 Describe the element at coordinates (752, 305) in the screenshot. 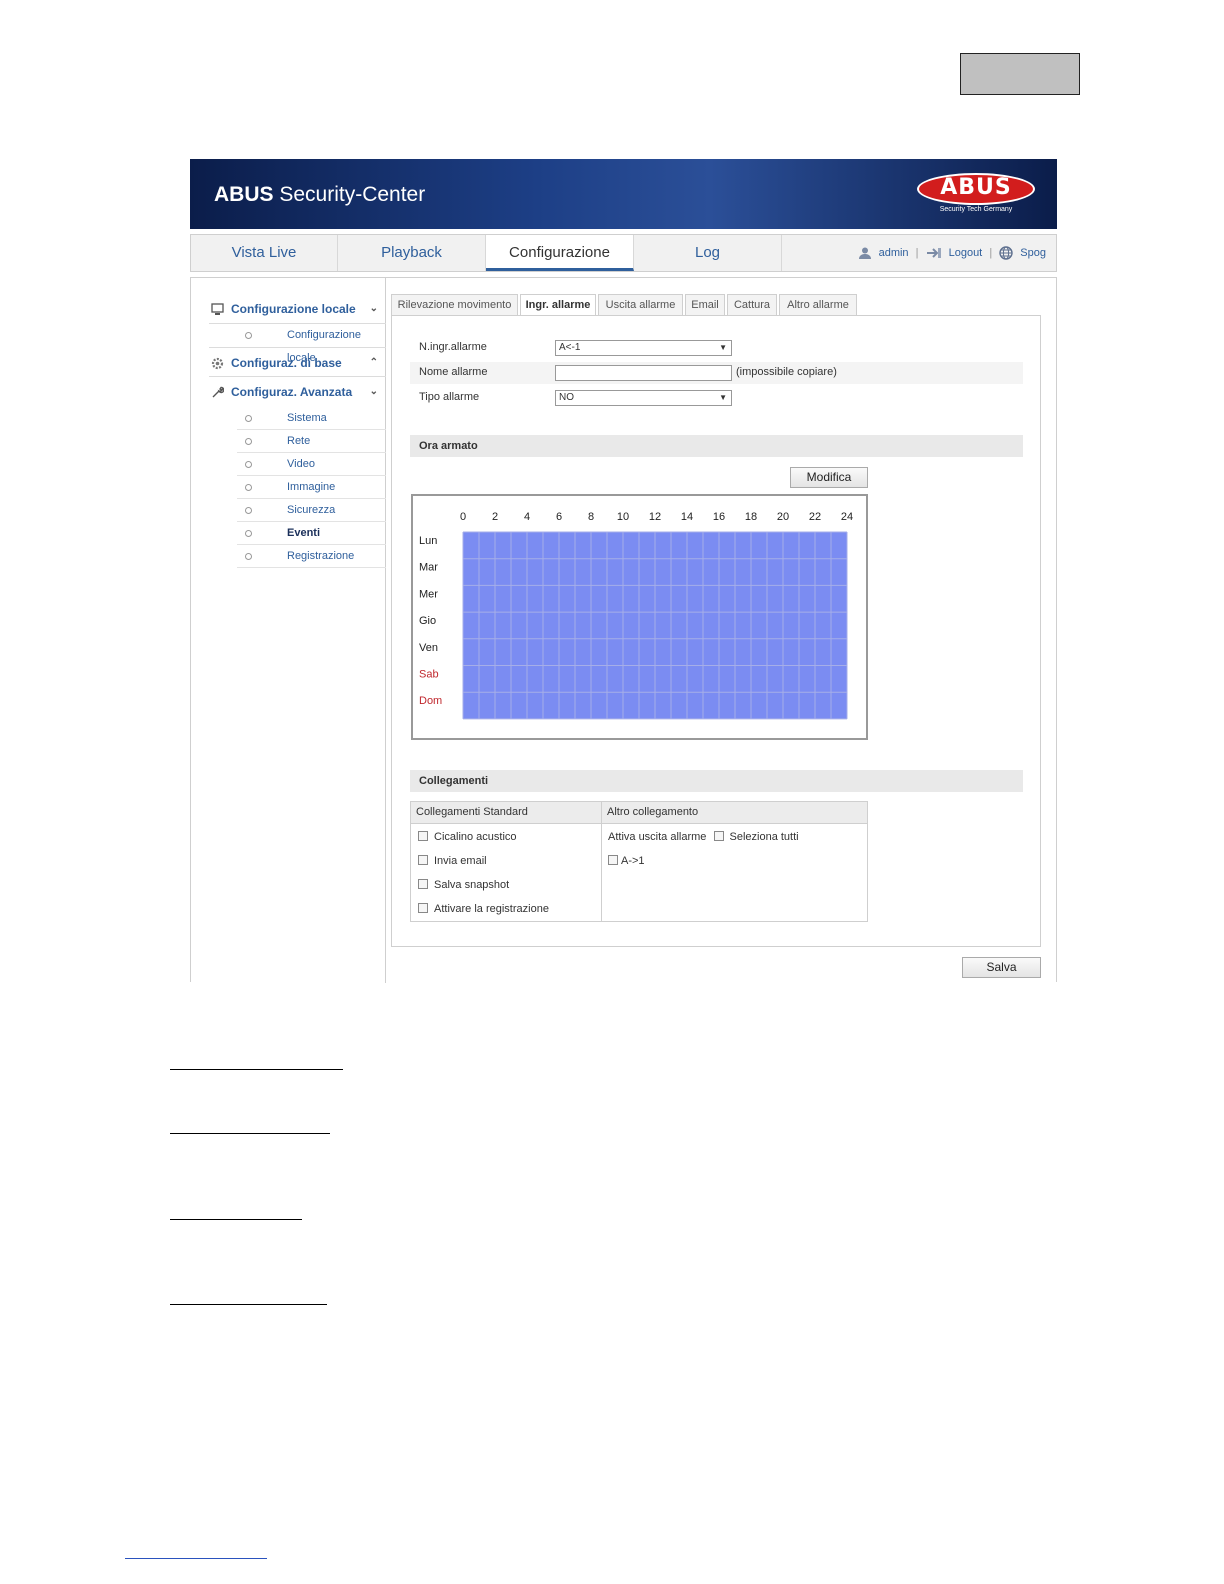

I see `tab-cattura: Cattura` at that location.